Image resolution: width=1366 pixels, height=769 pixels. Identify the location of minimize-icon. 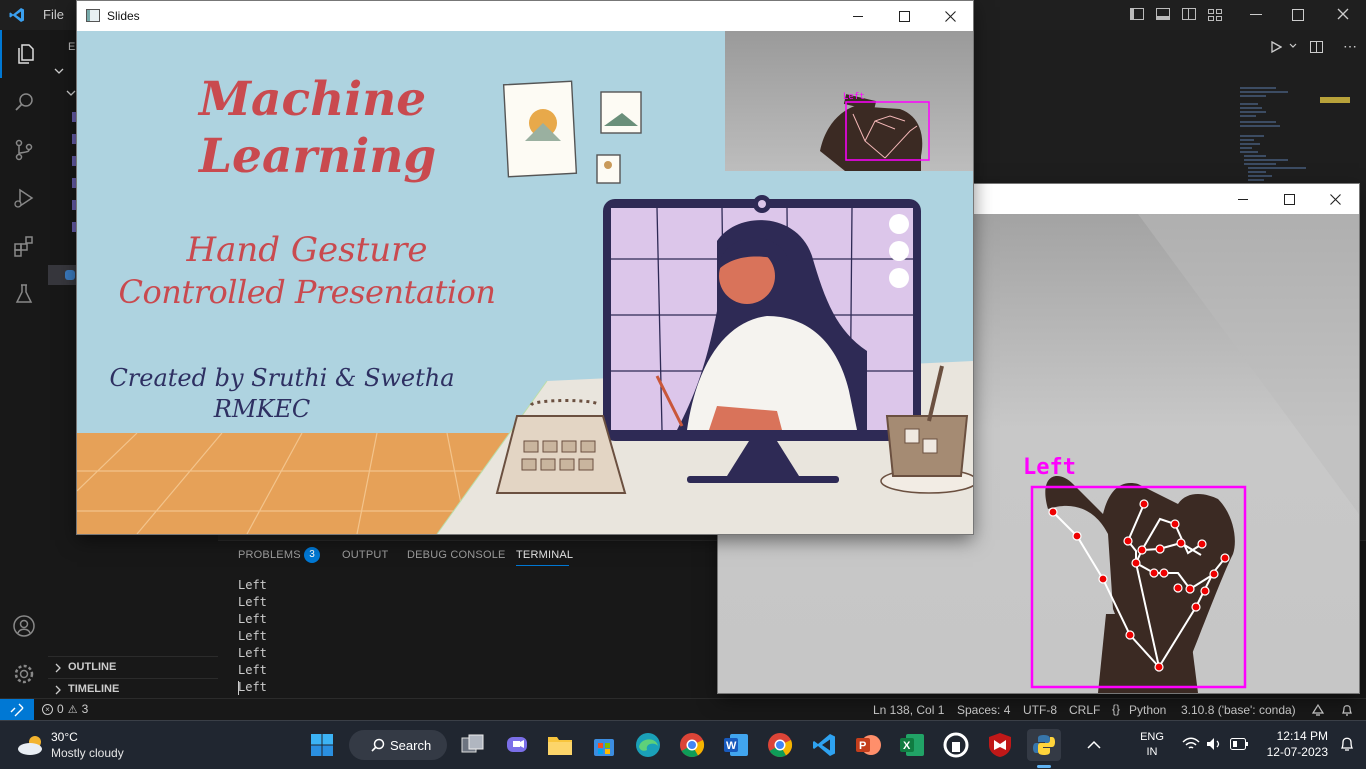
(1243, 199).